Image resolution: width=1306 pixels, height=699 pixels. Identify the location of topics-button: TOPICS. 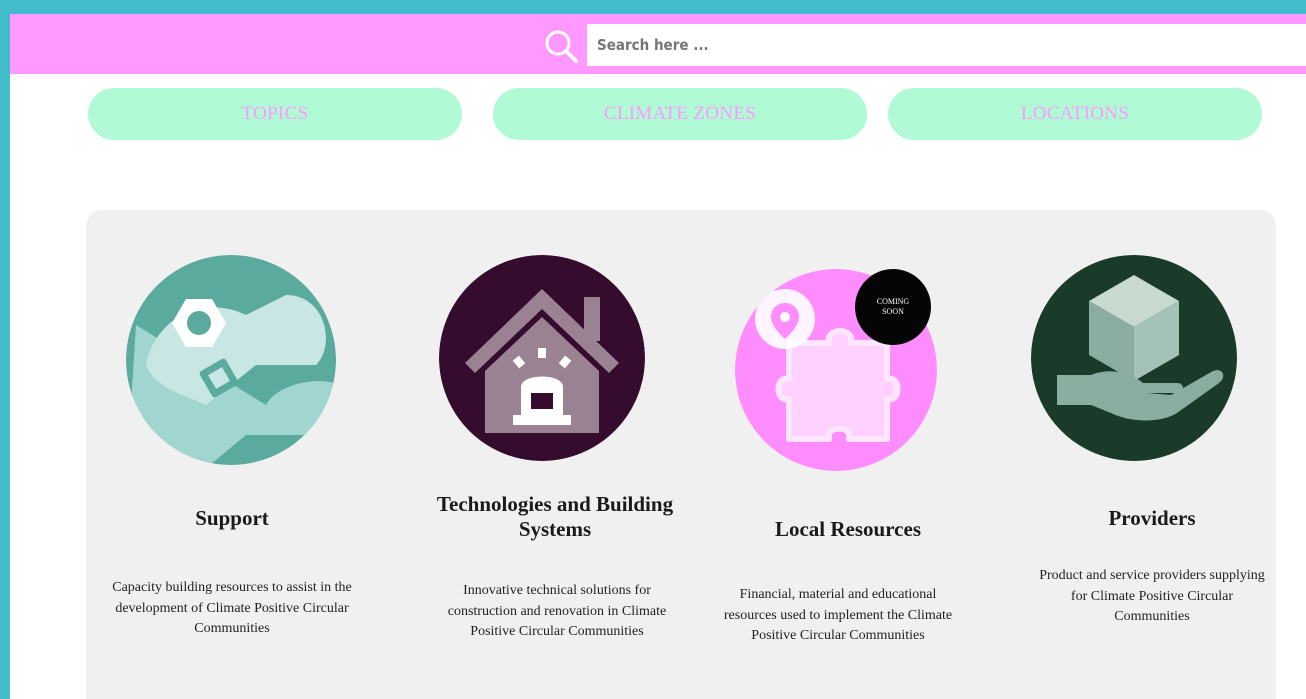
(275, 114).